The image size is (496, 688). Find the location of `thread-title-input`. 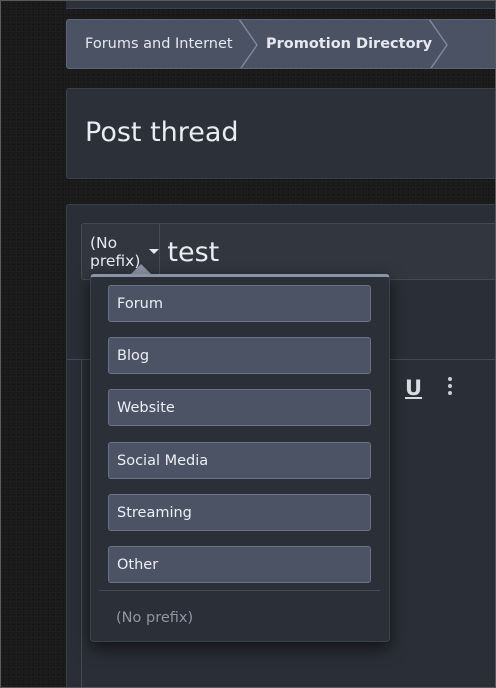

thread-title-input is located at coordinates (328, 251).